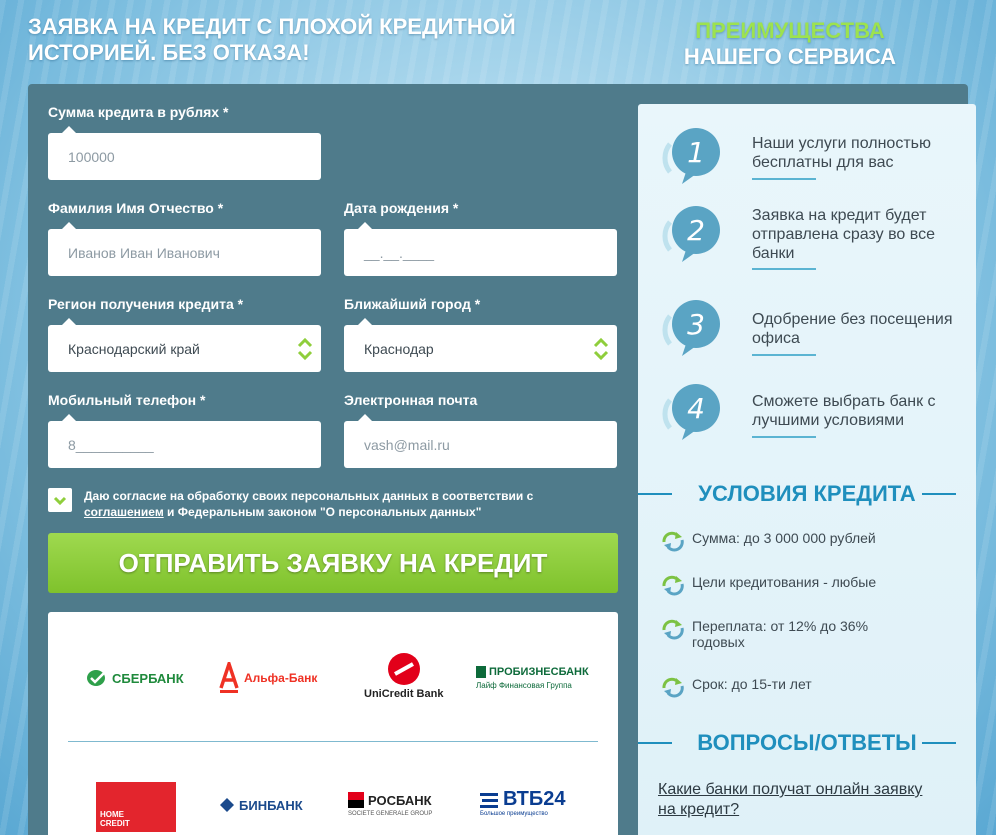  I want to click on rosbank-icon, so click(356, 800).